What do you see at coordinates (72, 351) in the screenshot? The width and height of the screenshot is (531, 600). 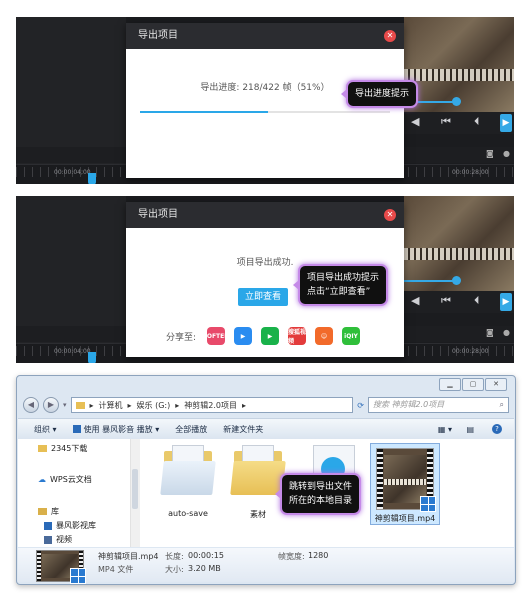 I see `timecode-label: 00:00:04;00` at bounding box center [72, 351].